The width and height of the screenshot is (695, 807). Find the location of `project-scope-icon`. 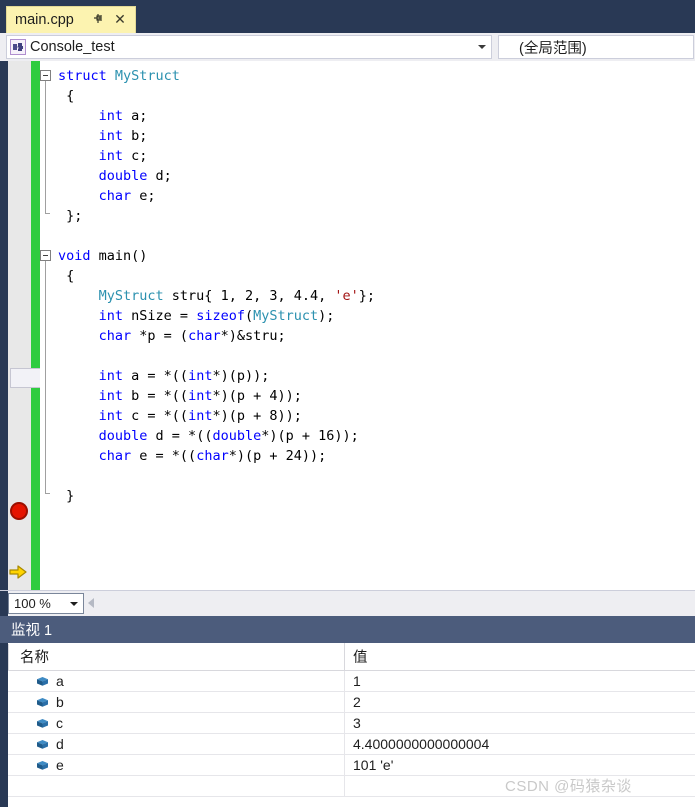

project-scope-icon is located at coordinates (18, 47).